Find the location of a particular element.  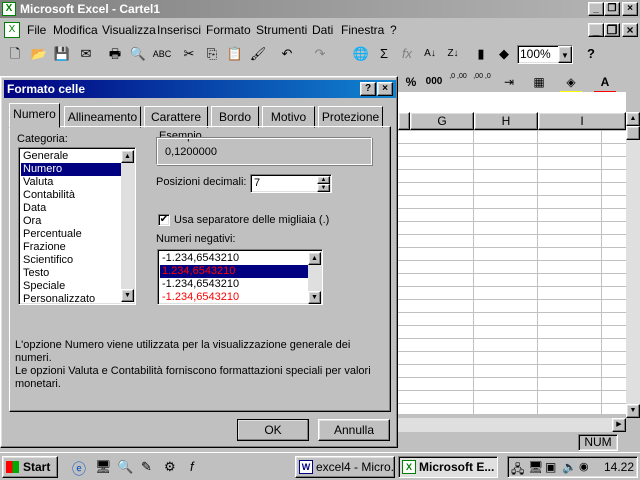

tray-app-icon: ▣ is located at coordinates (550, 467).